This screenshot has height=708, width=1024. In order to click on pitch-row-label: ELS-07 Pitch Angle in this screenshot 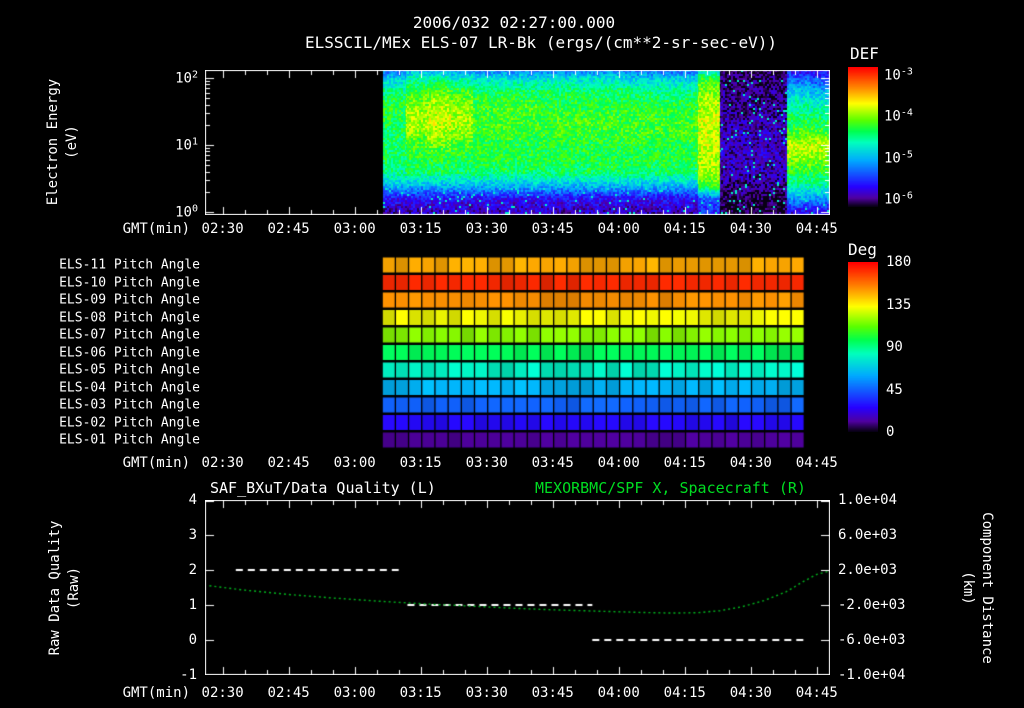, I will do `click(129, 335)`.